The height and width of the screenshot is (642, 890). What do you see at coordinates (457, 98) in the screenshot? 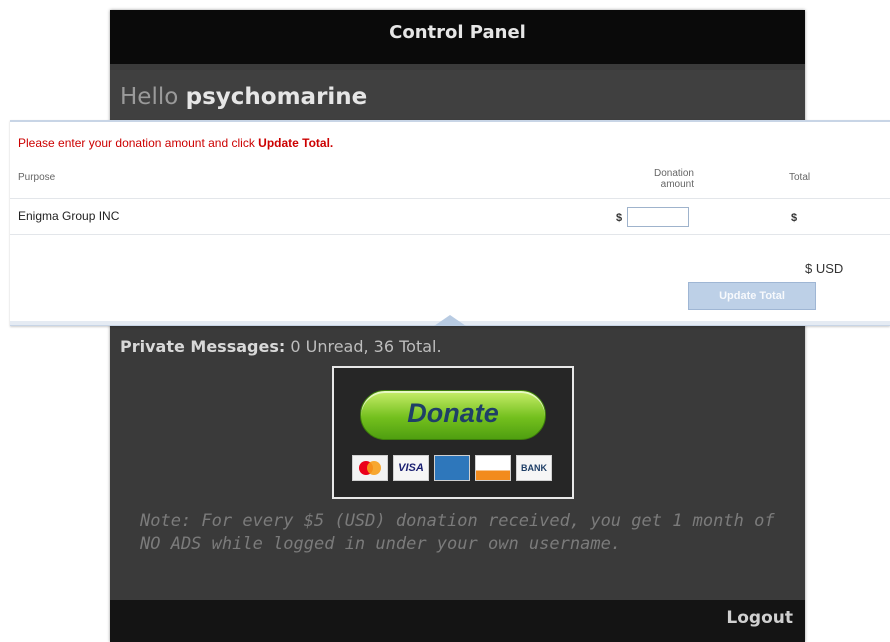
I see `greeting-bar: Hello psychomarine` at bounding box center [457, 98].